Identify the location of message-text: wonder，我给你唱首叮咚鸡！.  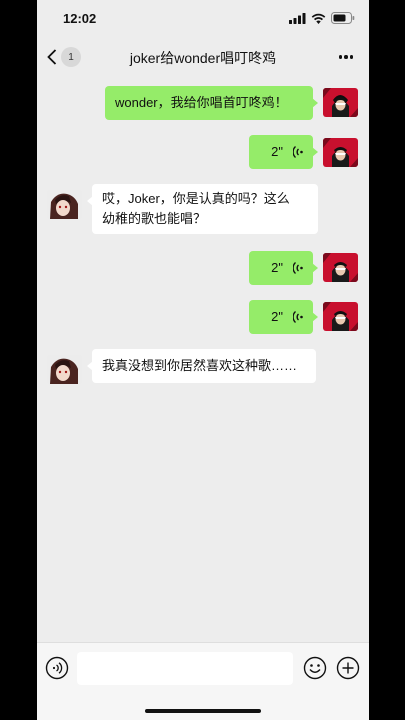
(201, 102).